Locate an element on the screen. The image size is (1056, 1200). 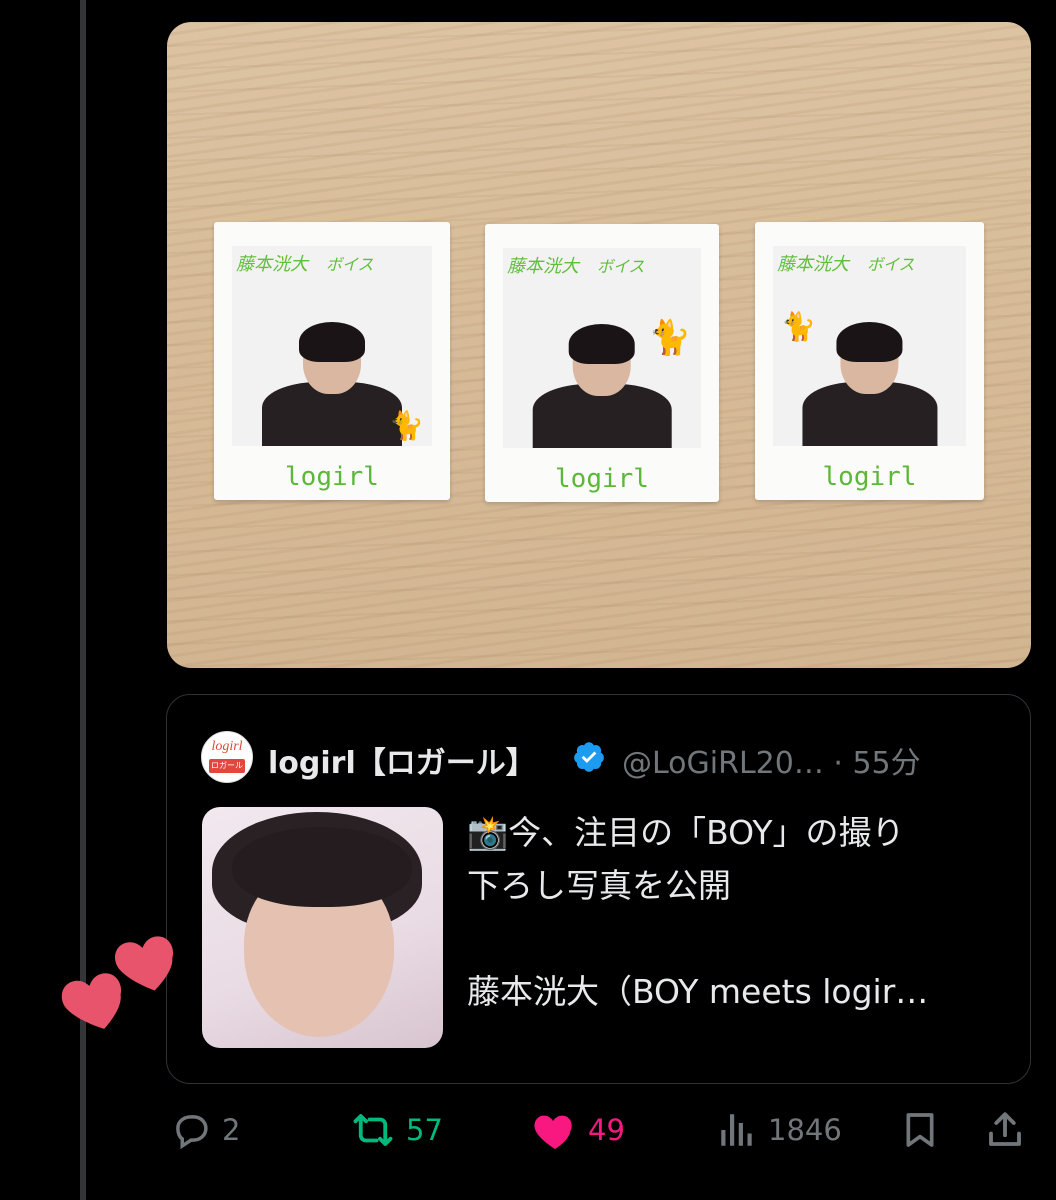
like-button: 49 is located at coordinates (578, 1130).